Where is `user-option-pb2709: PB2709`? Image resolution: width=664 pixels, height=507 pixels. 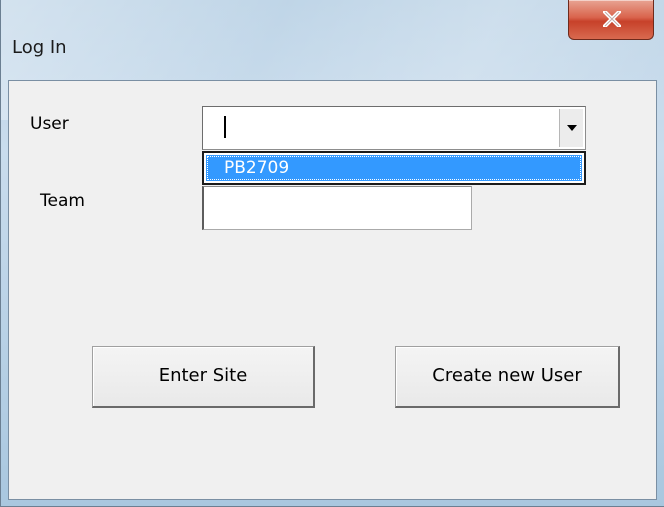
user-option-pb2709: PB2709 is located at coordinates (394, 168).